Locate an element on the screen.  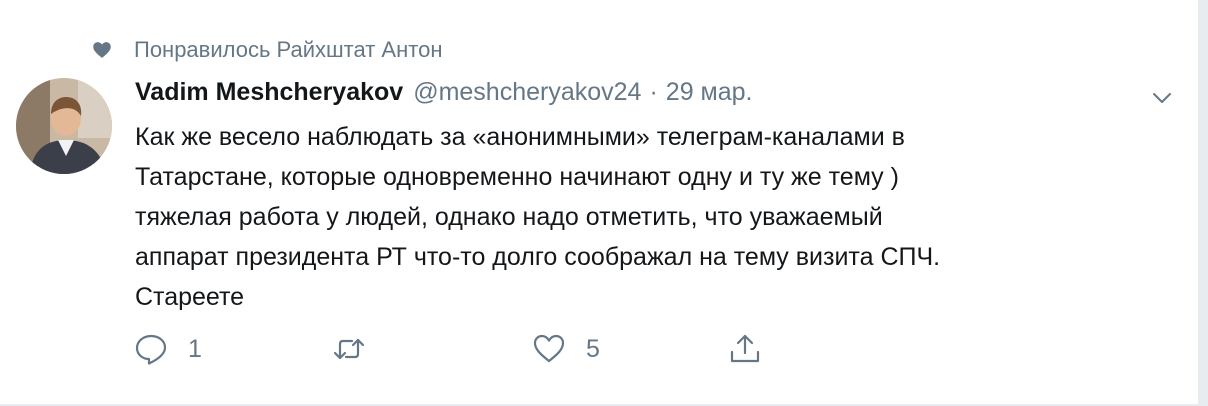
retweet-button is located at coordinates (359, 349).